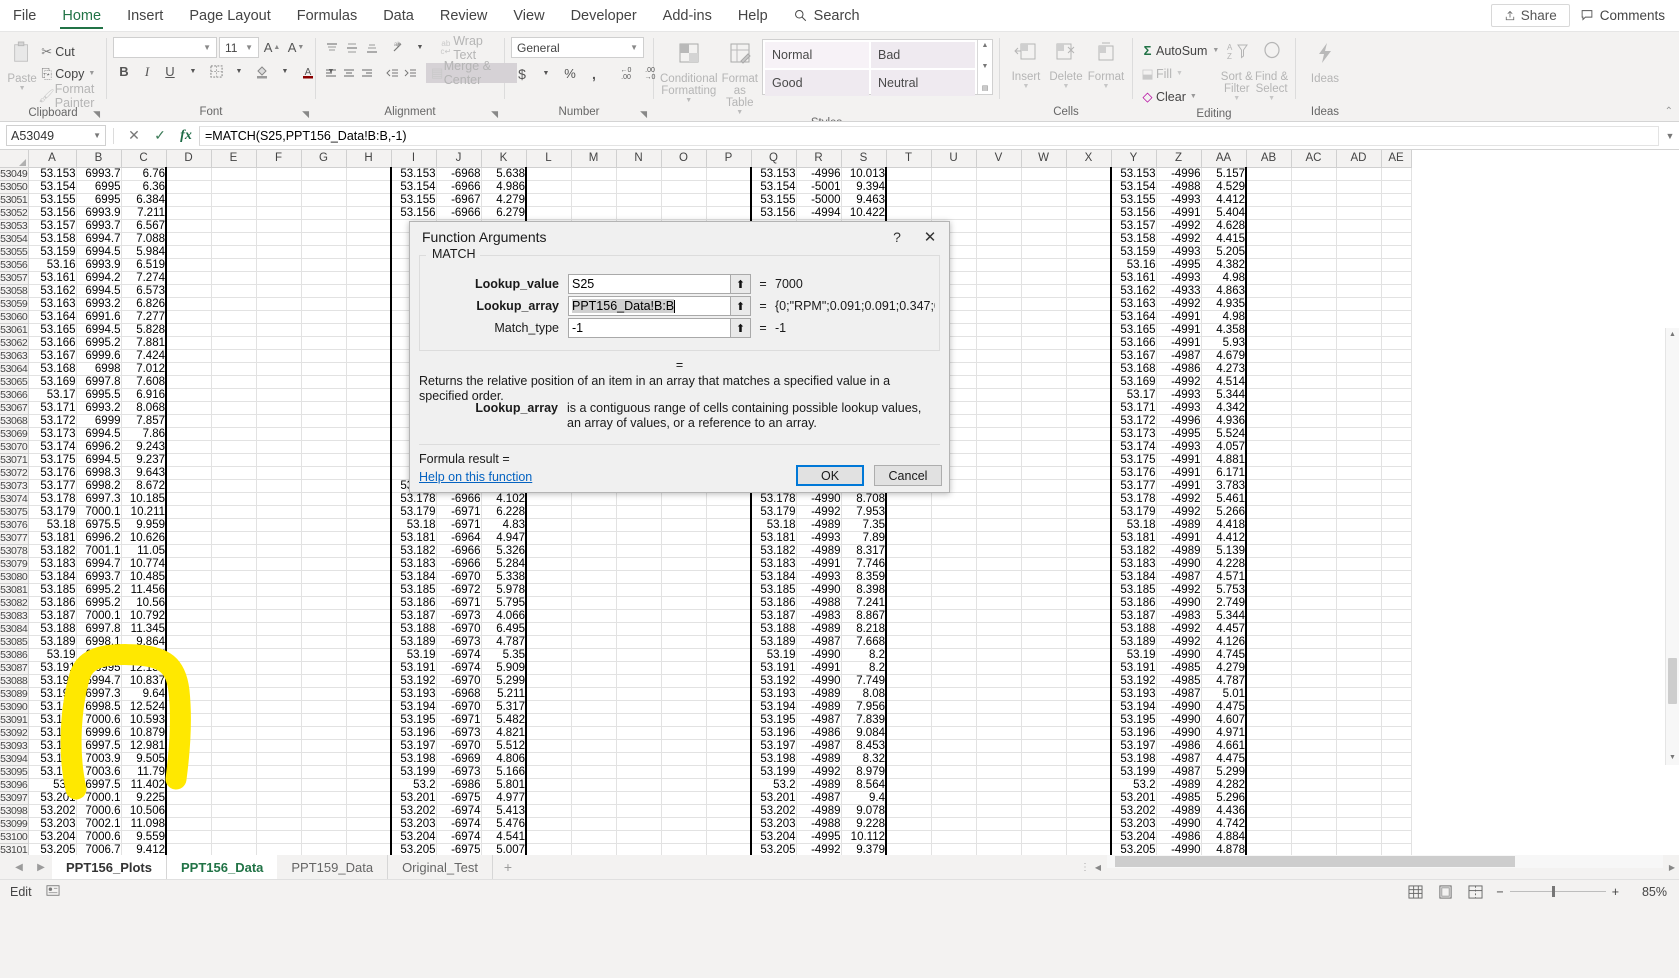 This screenshot has width=1679, height=978. Describe the element at coordinates (324, 499) in the screenshot. I see `cell-g53074` at that location.